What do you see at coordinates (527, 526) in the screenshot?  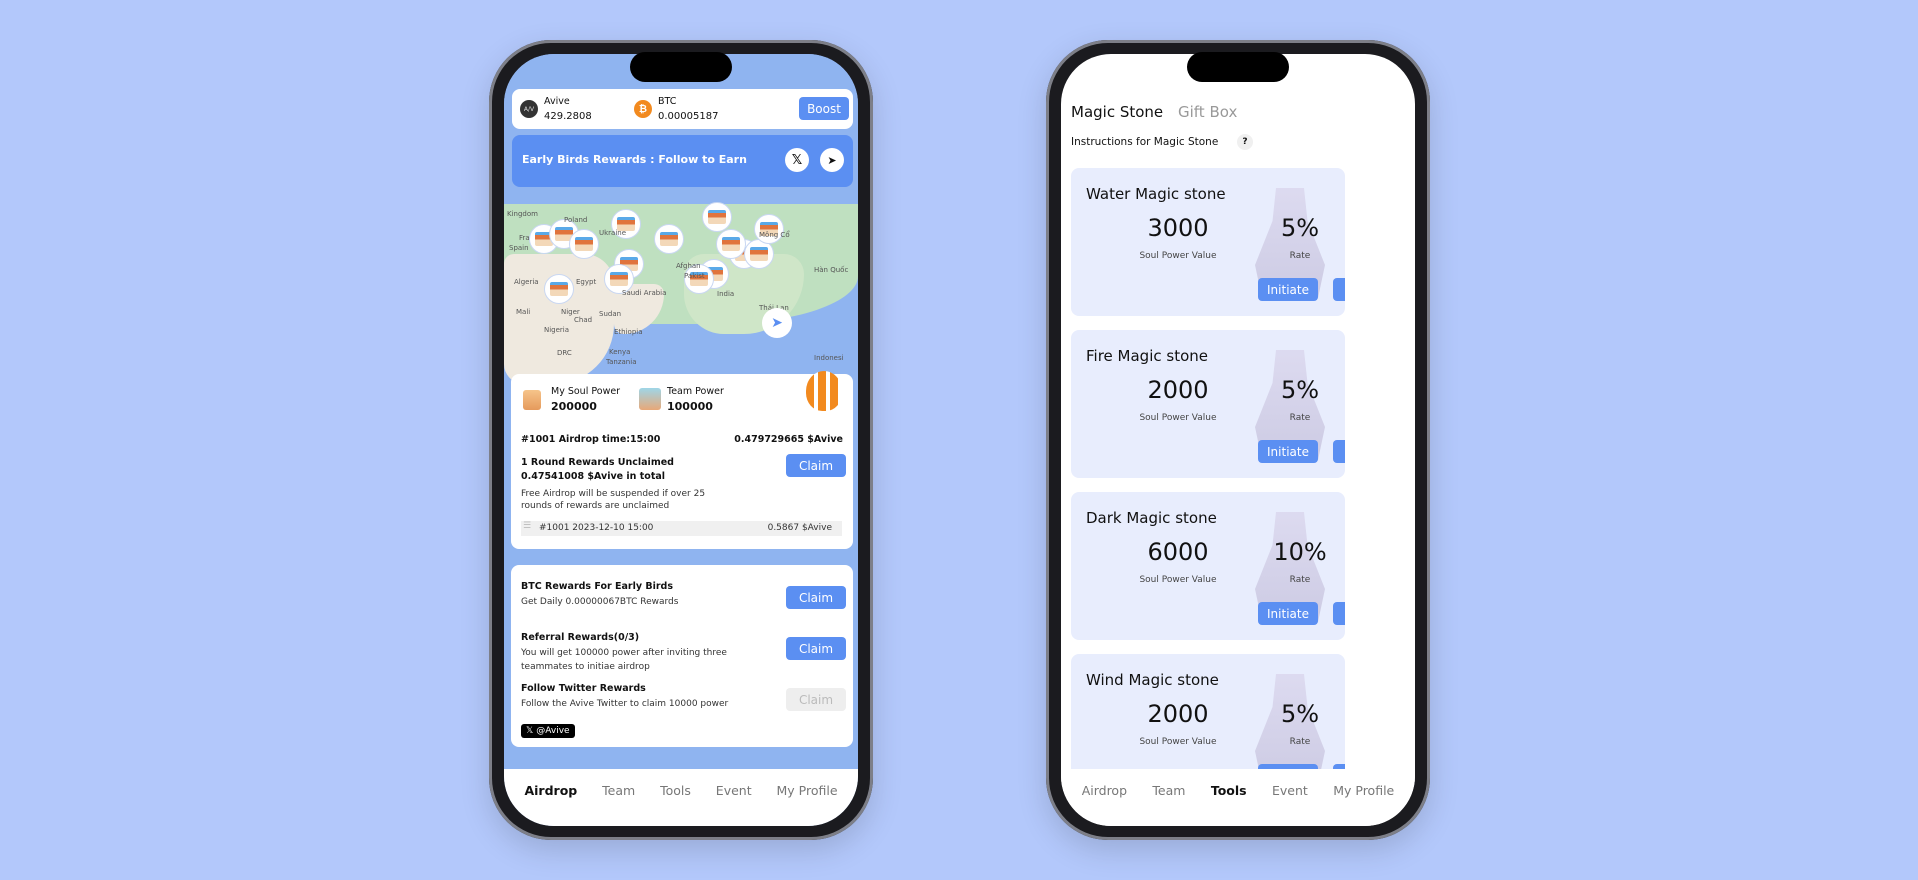 I see `list-icon: ☰` at bounding box center [527, 526].